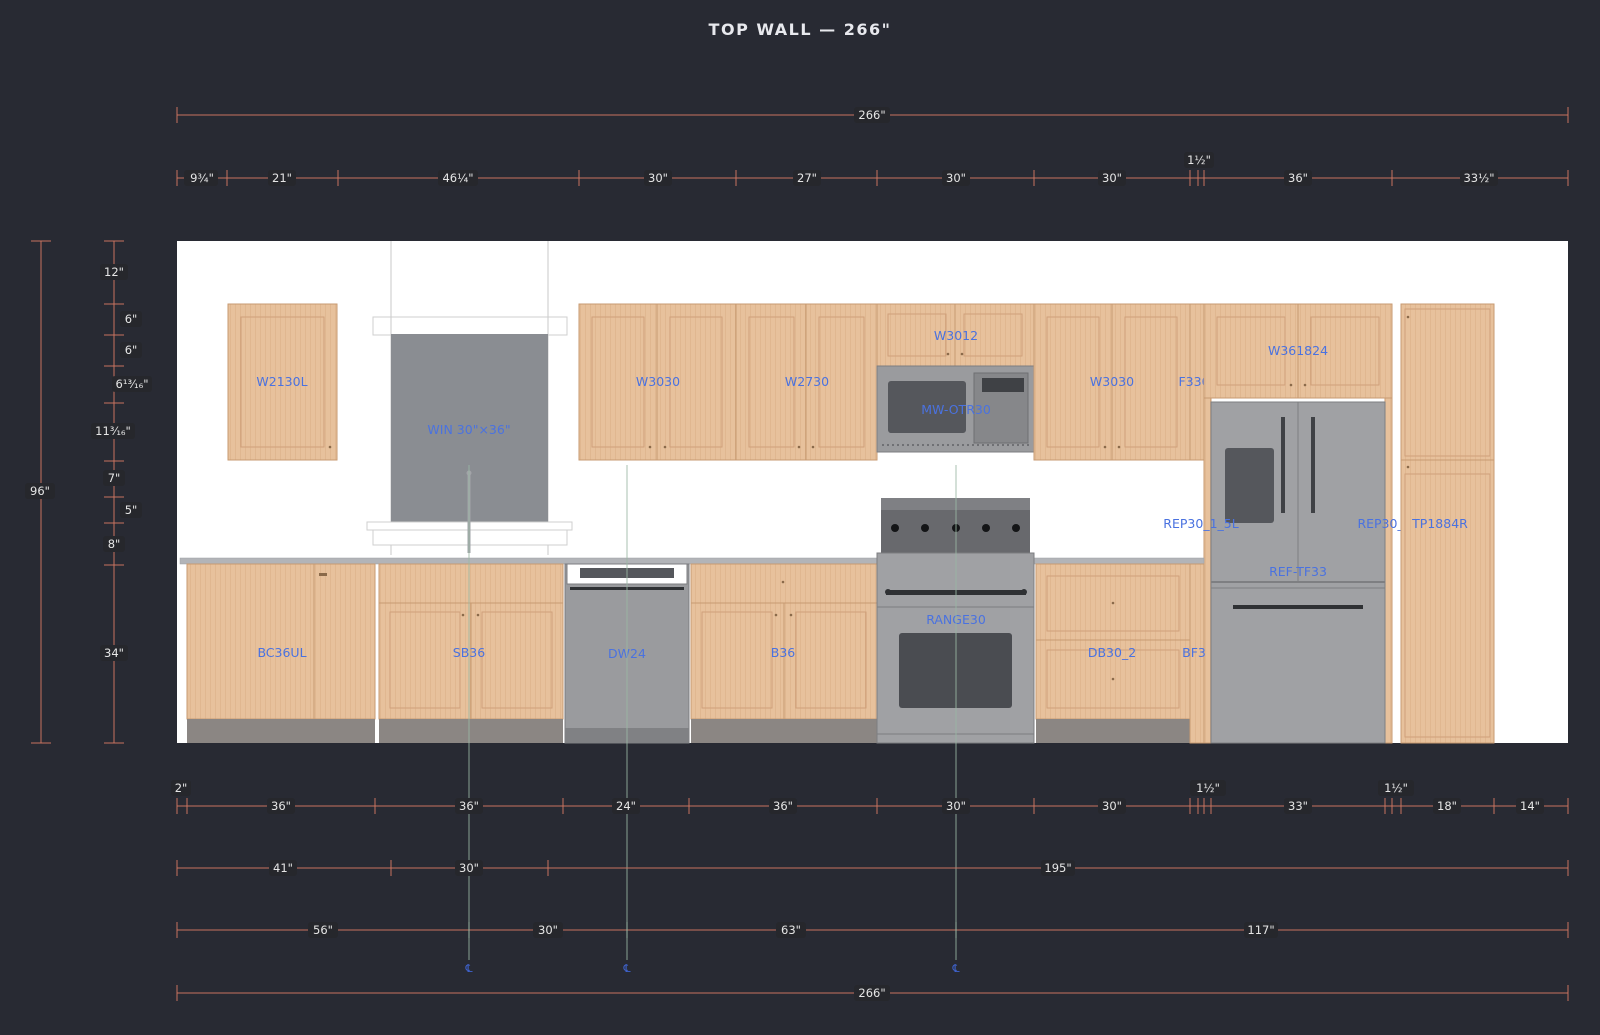  What do you see at coordinates (807, 178) in the screenshot?
I see `top-dim-5: 27"` at bounding box center [807, 178].